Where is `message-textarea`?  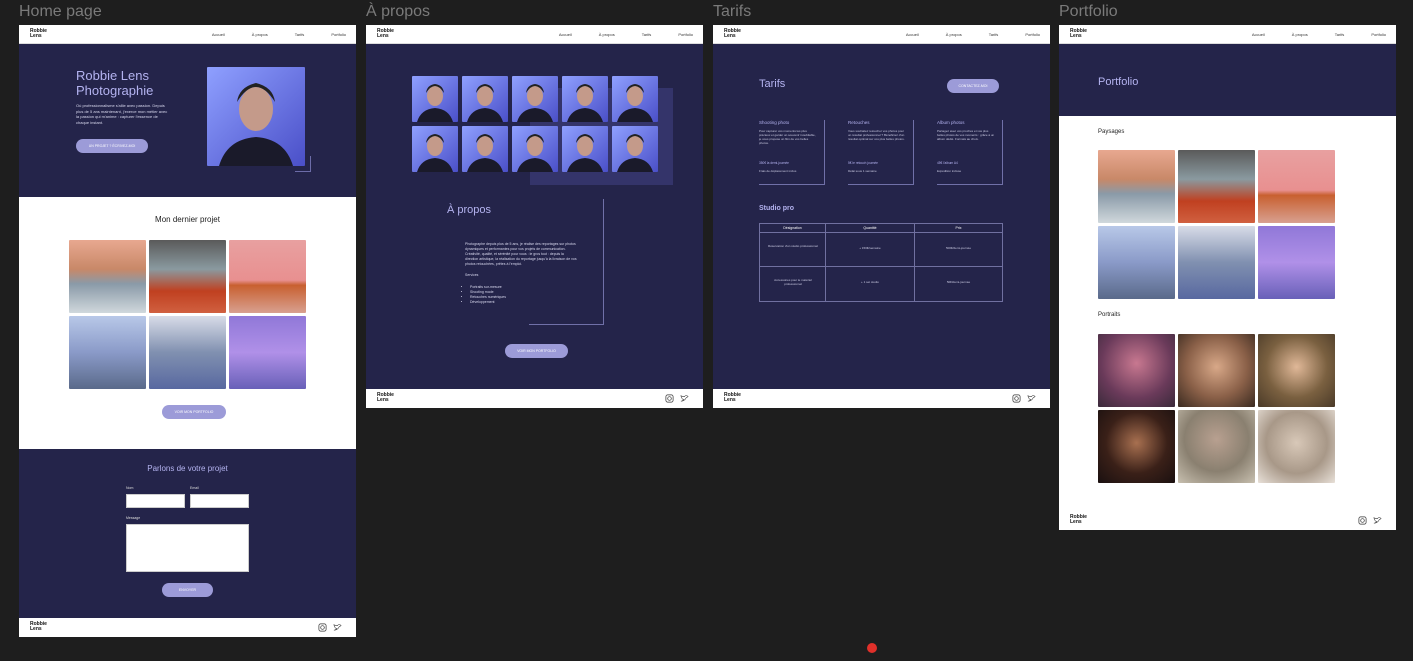 message-textarea is located at coordinates (187, 548).